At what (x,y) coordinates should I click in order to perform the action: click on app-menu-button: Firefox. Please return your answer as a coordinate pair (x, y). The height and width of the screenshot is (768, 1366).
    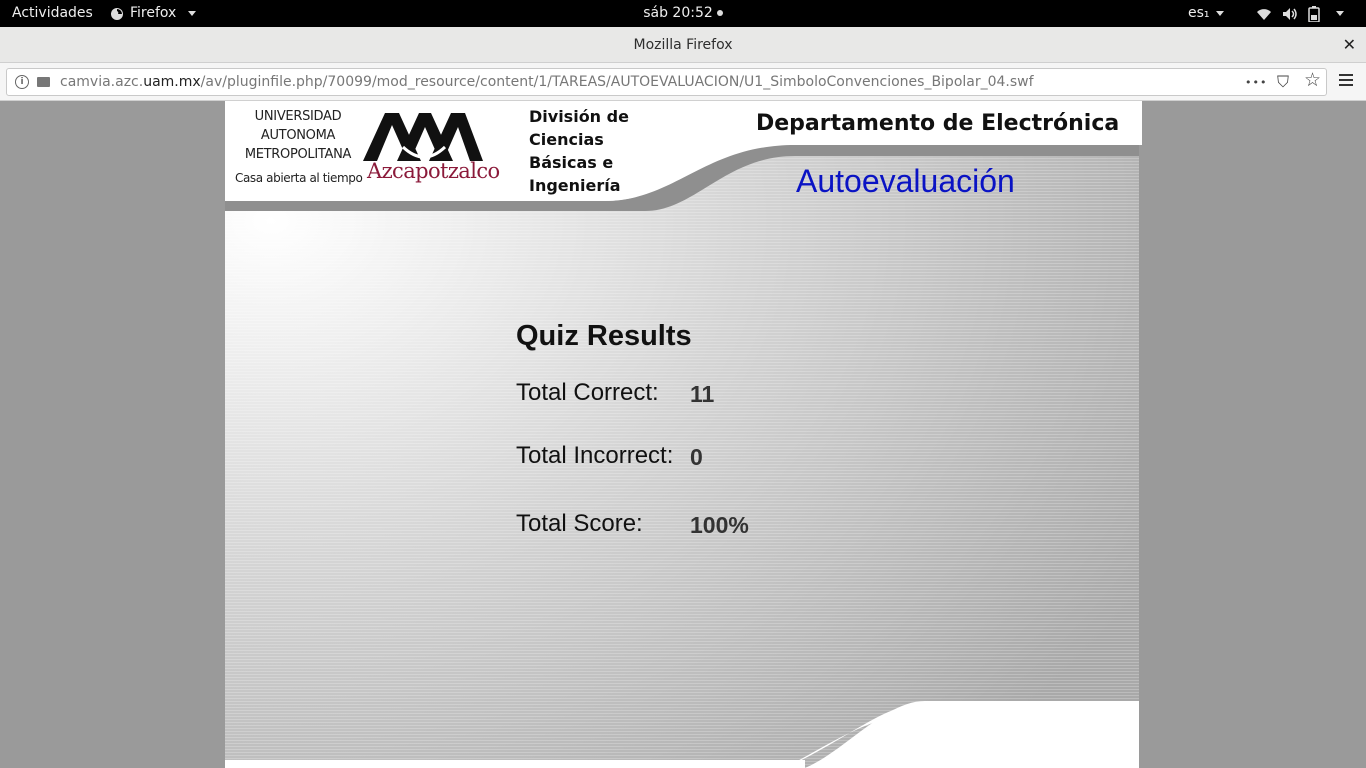
    Looking at the image, I should click on (153, 13).